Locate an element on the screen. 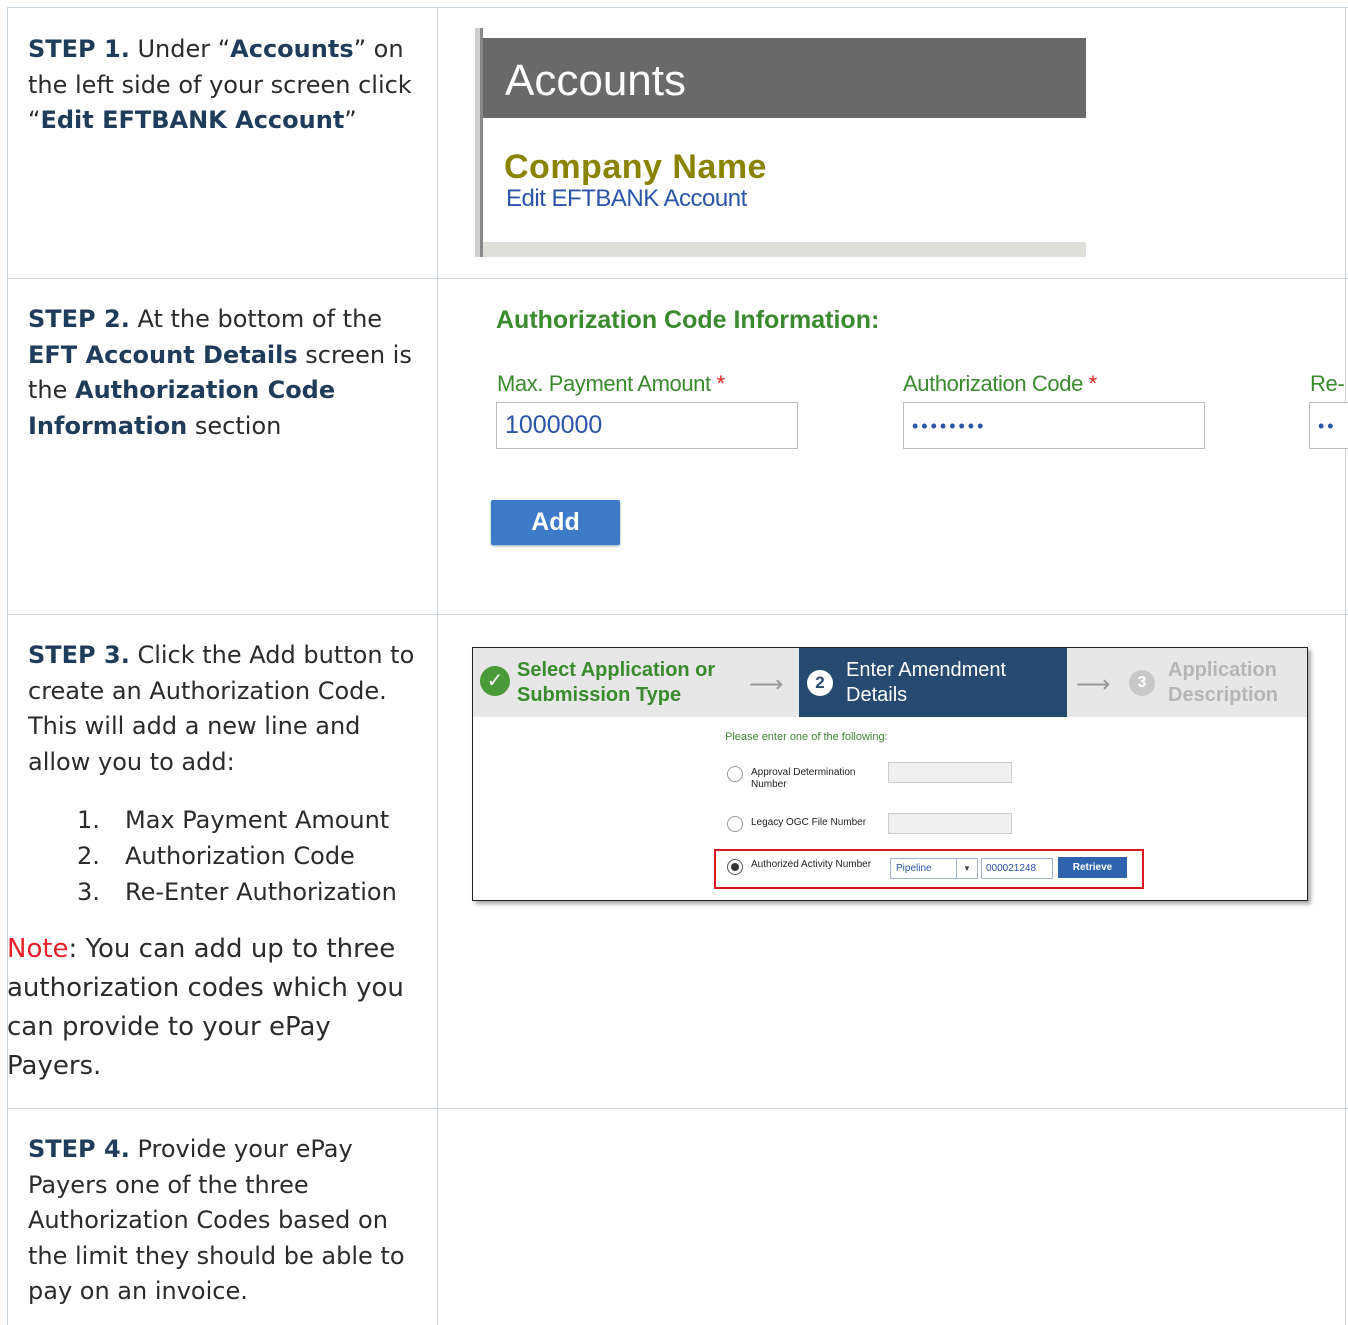 Image resolution: width=1348 pixels, height=1325 pixels. step2-text-part: section is located at coordinates (234, 425).